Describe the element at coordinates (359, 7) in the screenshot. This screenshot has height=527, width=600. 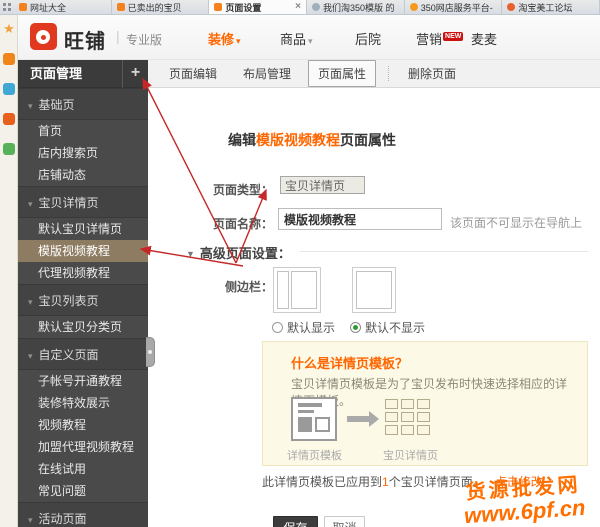
I see `tab-label: 我们淘350模版 的` at that location.